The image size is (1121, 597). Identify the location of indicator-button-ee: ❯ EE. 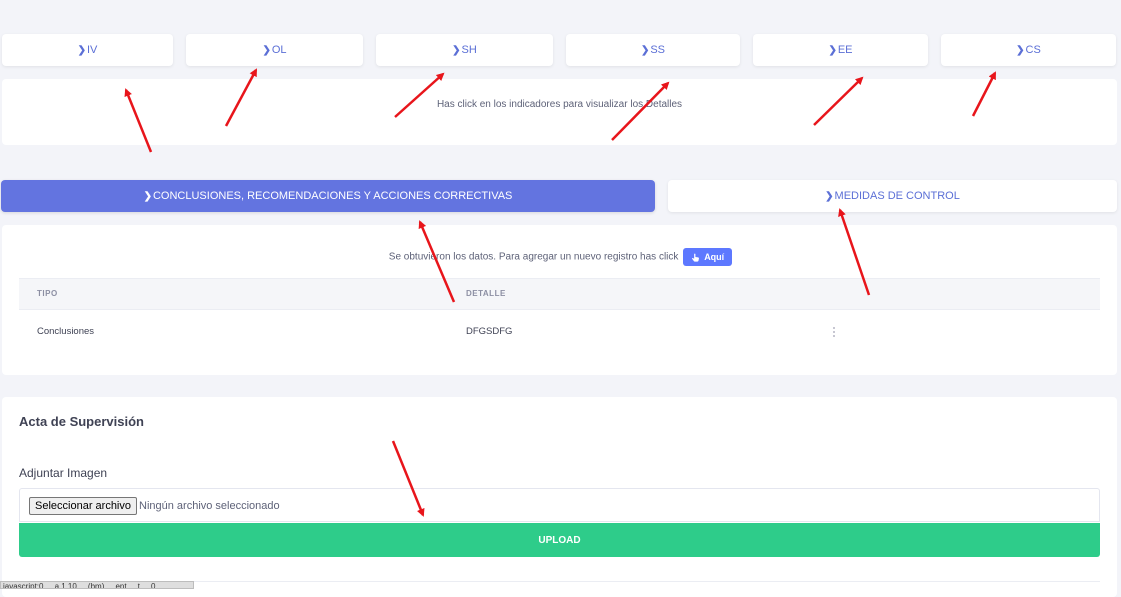
(840, 50).